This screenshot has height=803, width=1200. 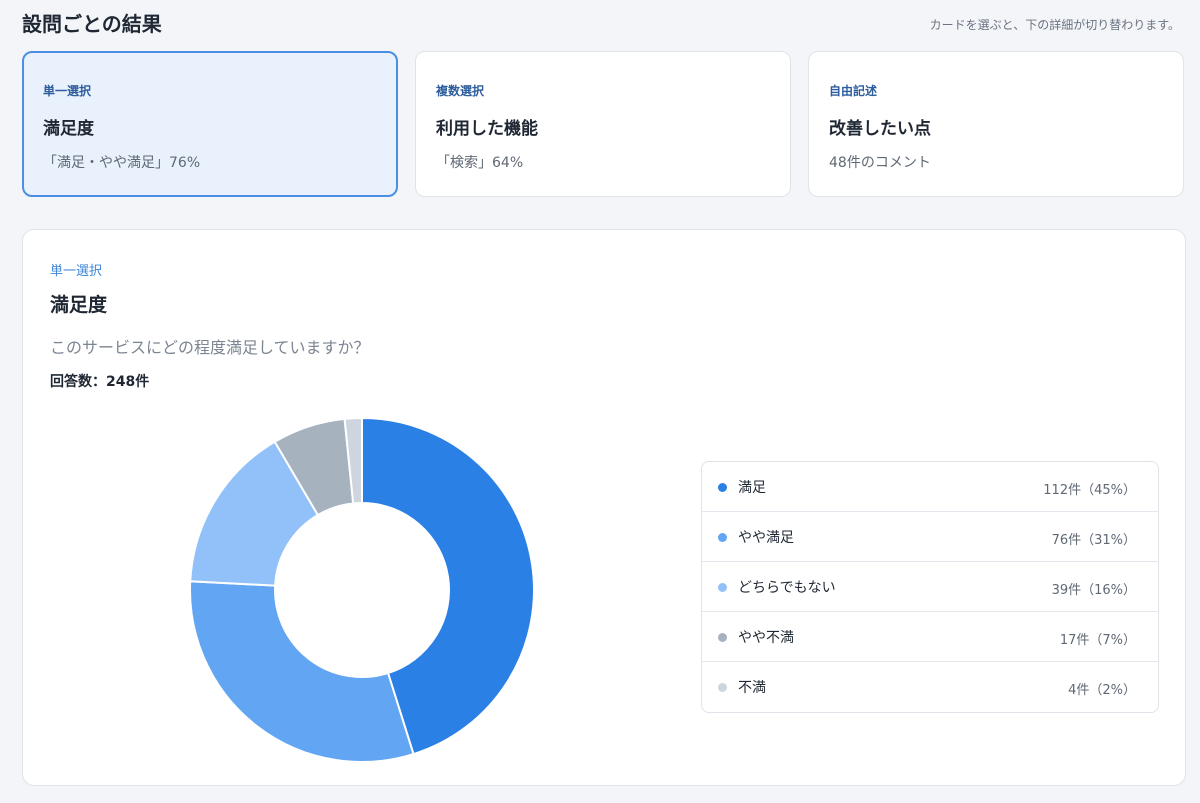 I want to click on legend-item: やや不満 17件（7%）, so click(x=930, y=637).